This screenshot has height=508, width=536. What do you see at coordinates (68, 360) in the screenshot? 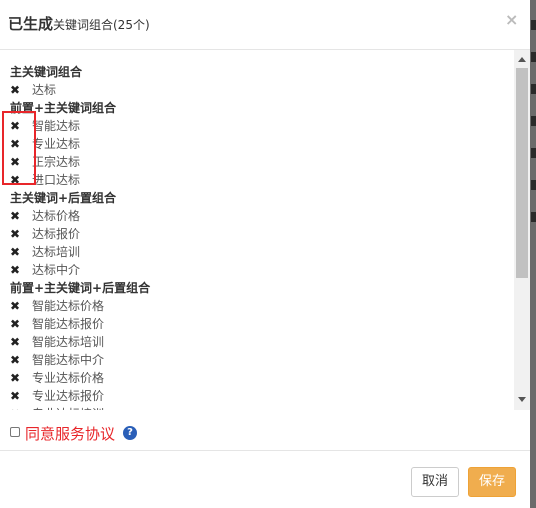
I see `keyword-text: 智能达标中介` at bounding box center [68, 360].